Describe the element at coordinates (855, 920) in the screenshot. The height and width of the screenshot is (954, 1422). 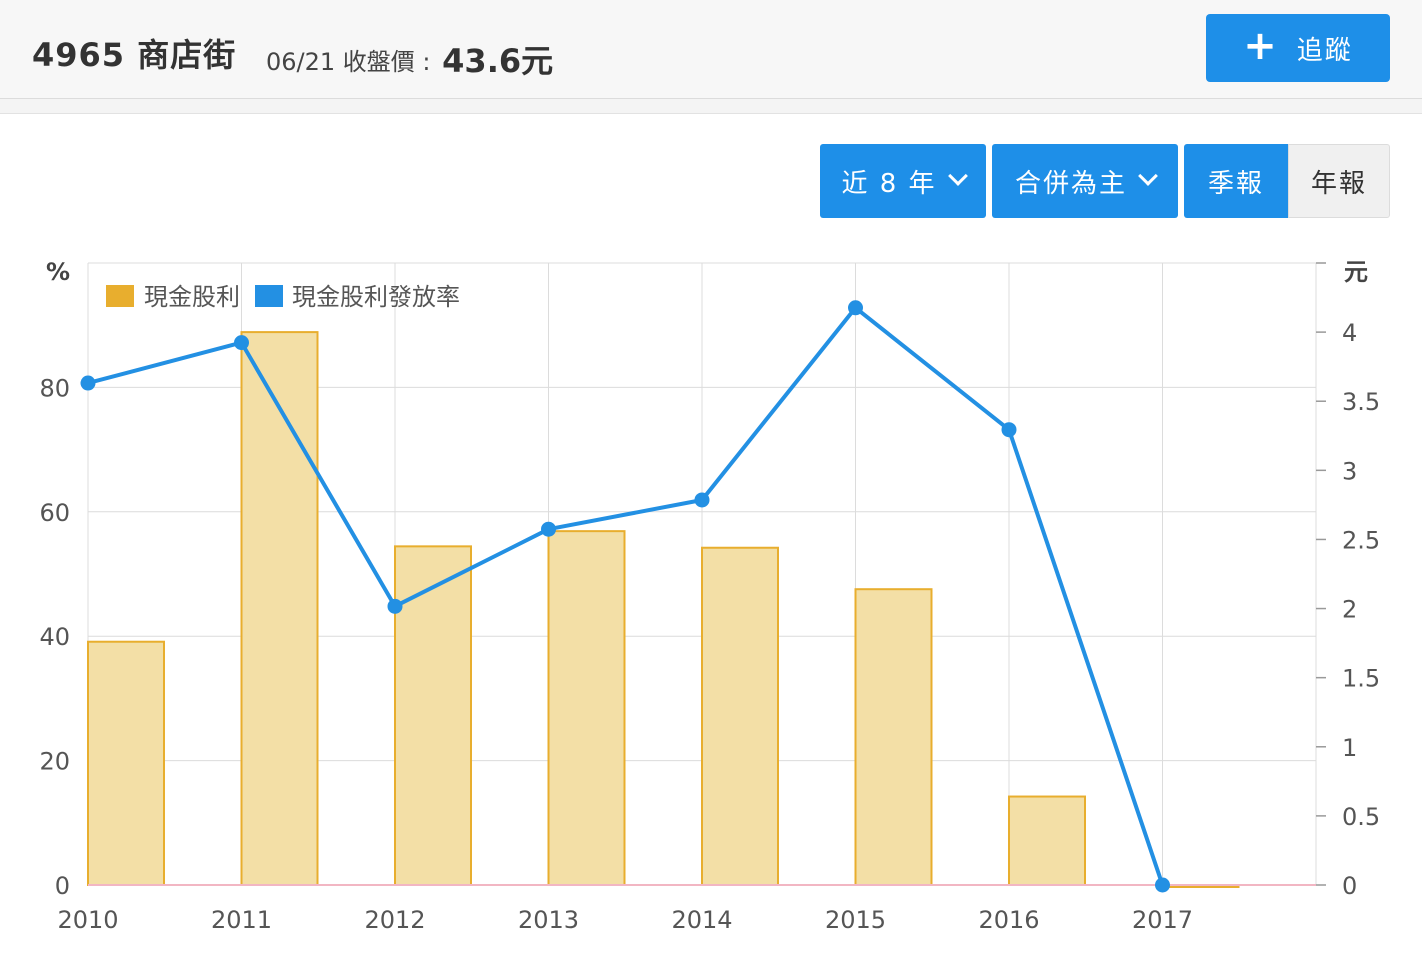
I see `x-tick: 2015` at that location.